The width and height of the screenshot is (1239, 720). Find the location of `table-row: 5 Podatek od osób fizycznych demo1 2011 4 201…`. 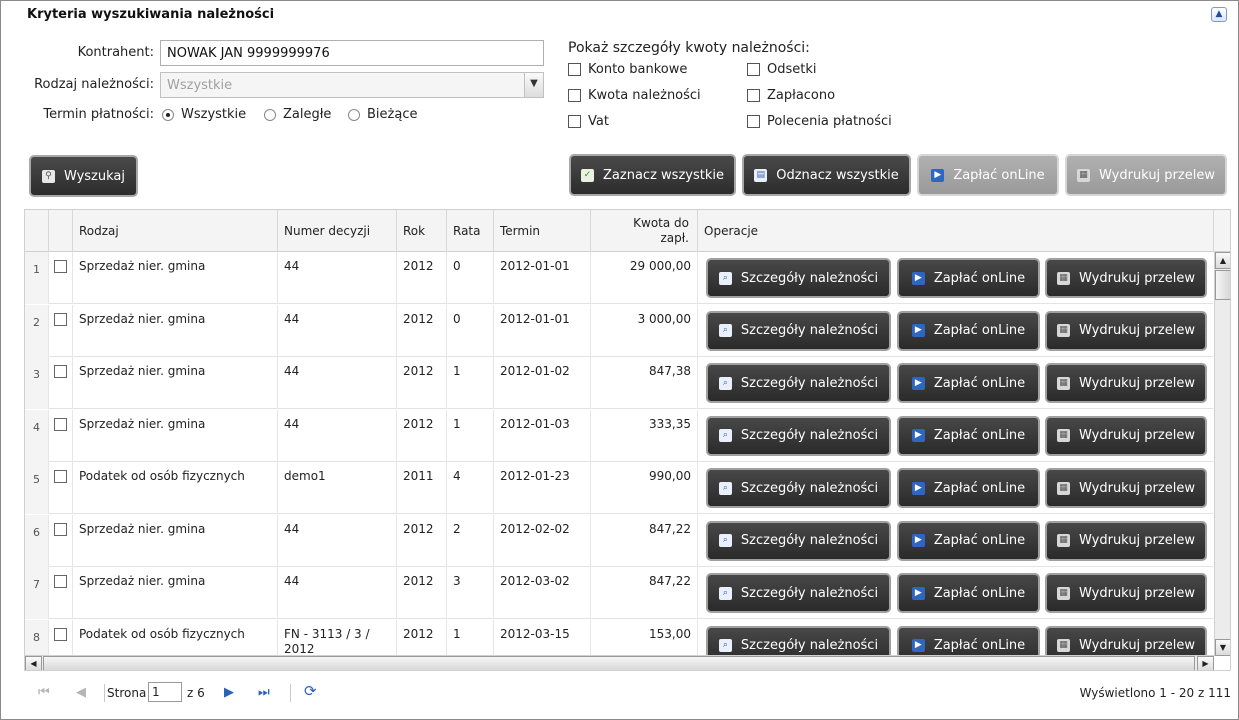

table-row: 5 Podatek od osób fizycznych demo1 2011 4 201… is located at coordinates (619, 488).